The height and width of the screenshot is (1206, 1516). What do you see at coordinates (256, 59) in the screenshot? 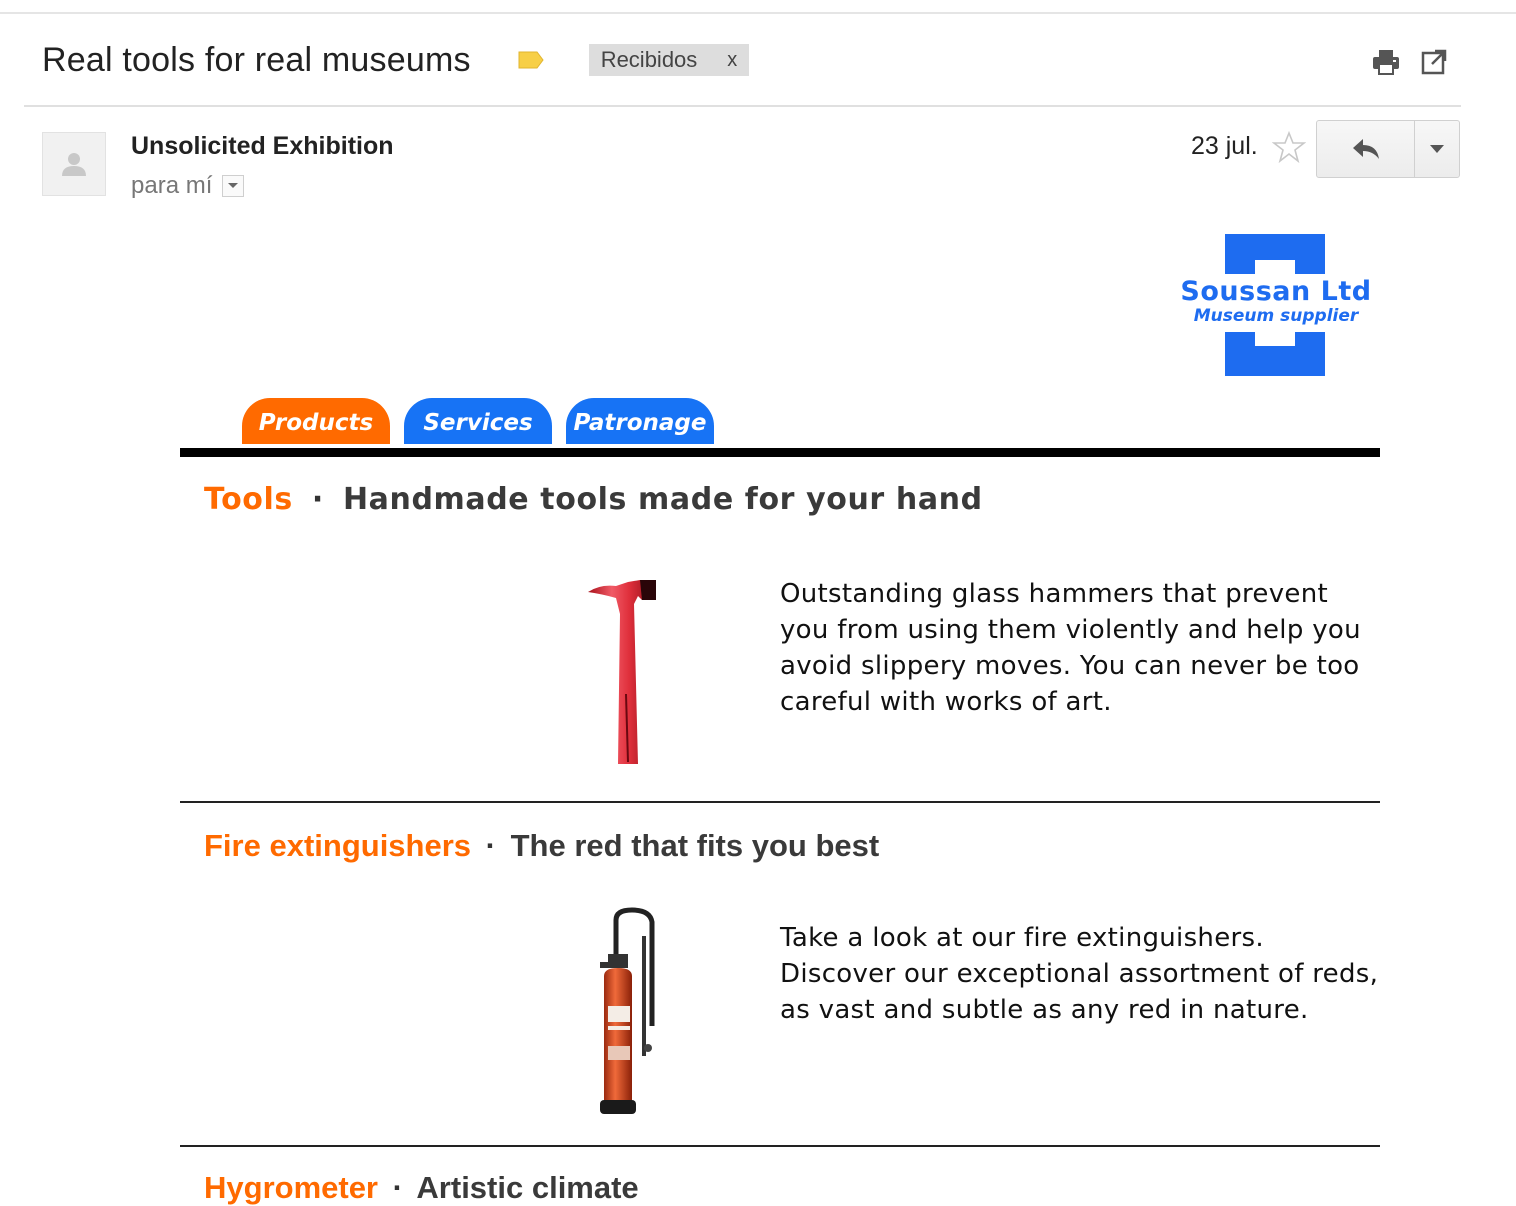
I see `email-subject: Real tools for real museums` at bounding box center [256, 59].